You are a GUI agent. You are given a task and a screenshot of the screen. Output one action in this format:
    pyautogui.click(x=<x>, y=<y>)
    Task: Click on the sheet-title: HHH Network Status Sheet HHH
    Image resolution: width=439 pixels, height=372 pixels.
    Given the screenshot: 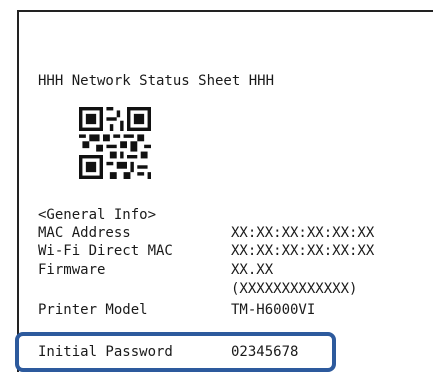 What is the action you would take?
    pyautogui.click(x=156, y=81)
    